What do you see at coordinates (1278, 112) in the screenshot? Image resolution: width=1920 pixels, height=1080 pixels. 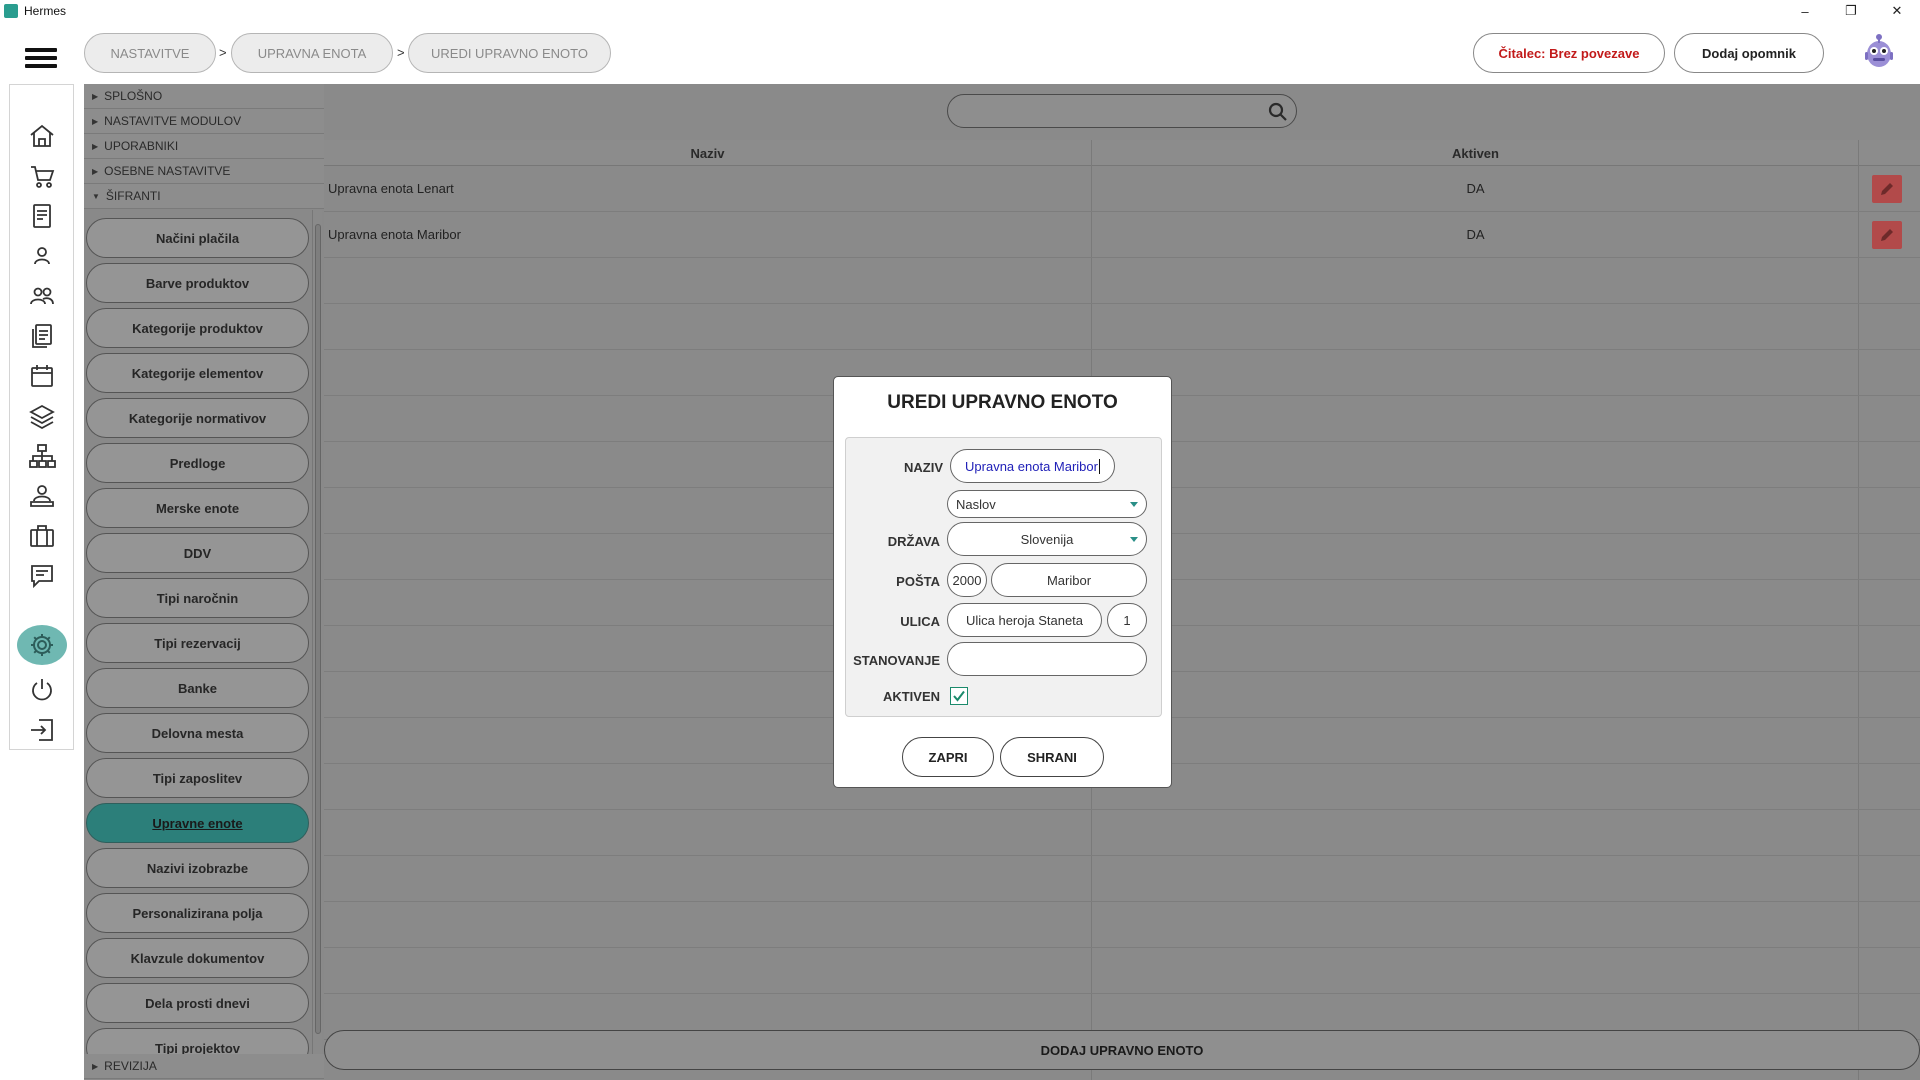 I see `search-icon` at bounding box center [1278, 112].